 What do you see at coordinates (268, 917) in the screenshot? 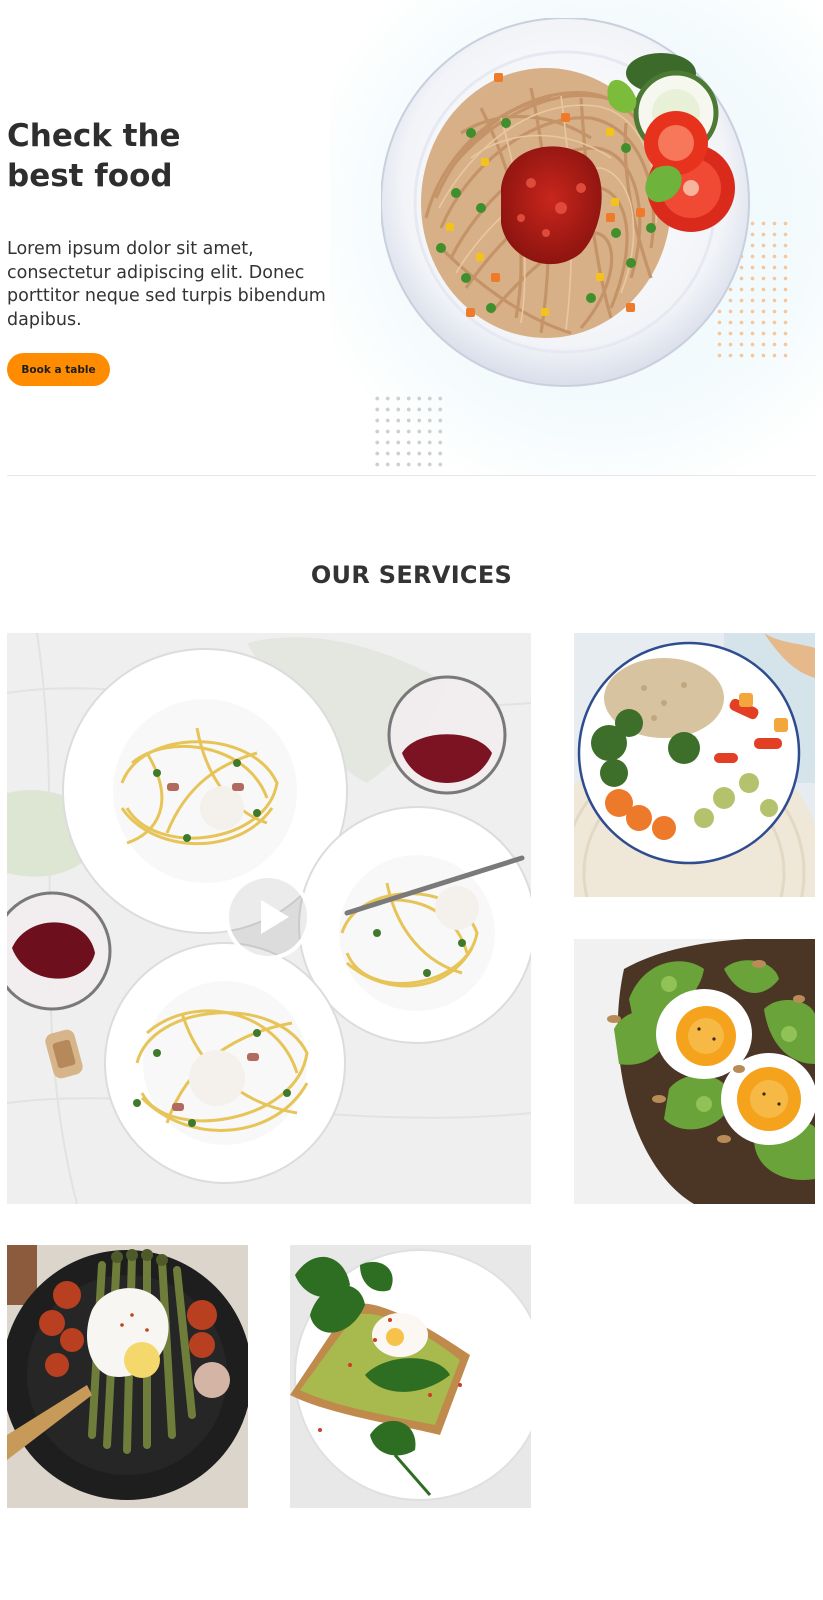
I see `play-icon` at bounding box center [268, 917].